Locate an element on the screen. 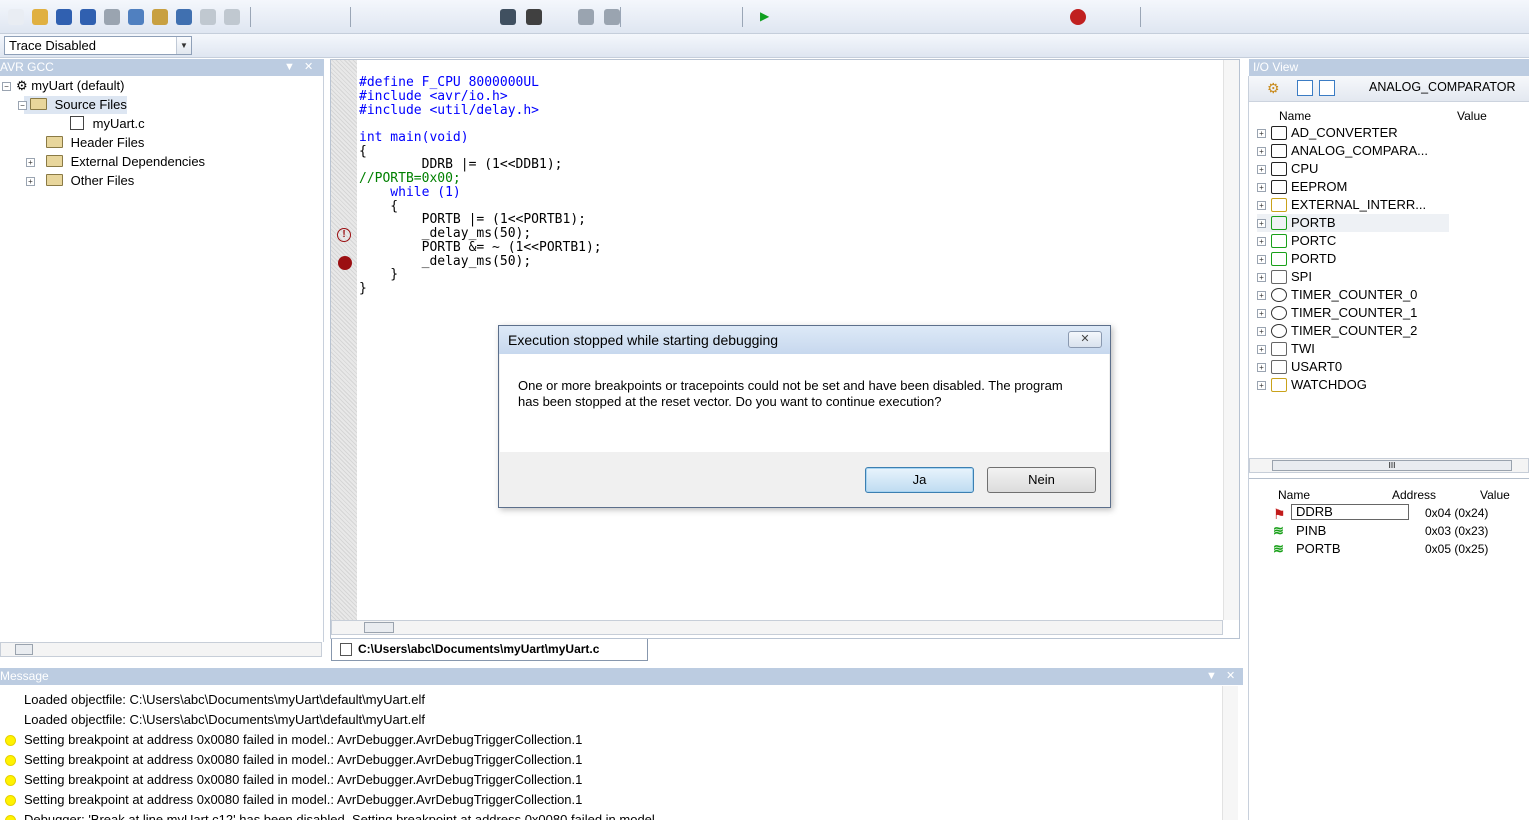 This screenshot has height=820, width=1529. io-module-item: + TWI is located at coordinates (1353, 349).